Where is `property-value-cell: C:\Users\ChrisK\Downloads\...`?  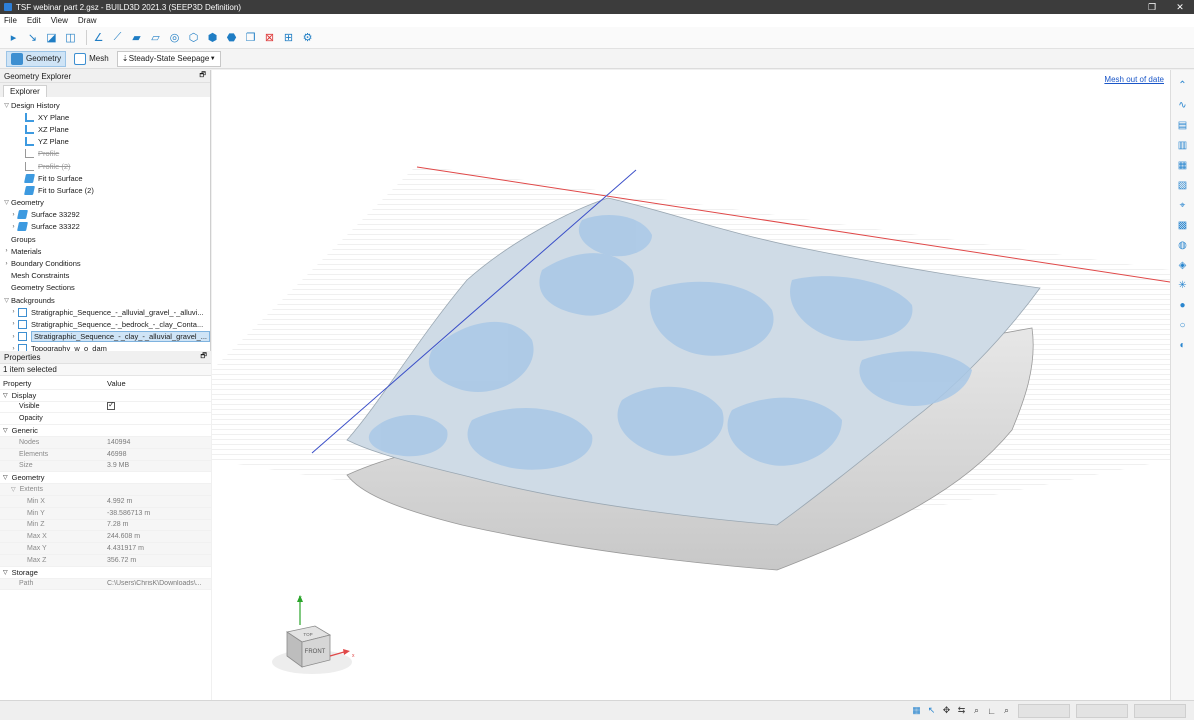
property-value-cell: C:\Users\ChrisK\Downloads\... is located at coordinates (159, 583).